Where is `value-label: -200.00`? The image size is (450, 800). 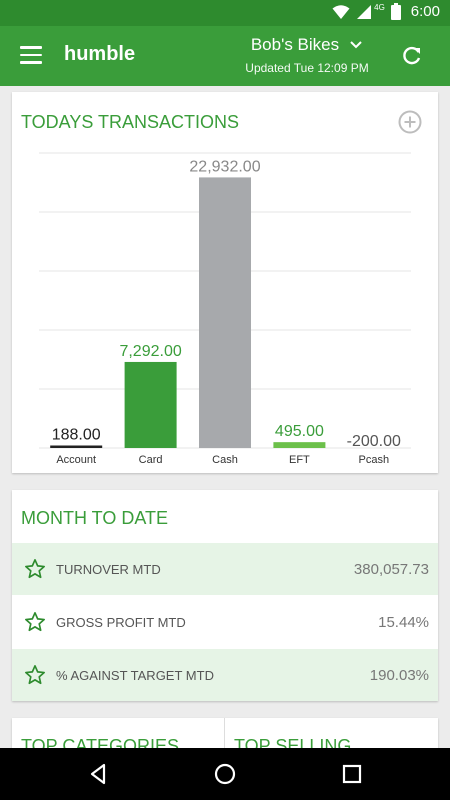
value-label: -200.00 is located at coordinates (374, 441).